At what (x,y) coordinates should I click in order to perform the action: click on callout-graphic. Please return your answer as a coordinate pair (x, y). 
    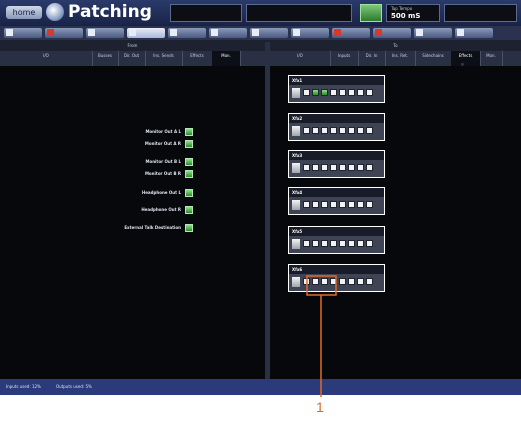
    Looking at the image, I should click on (321, 336).